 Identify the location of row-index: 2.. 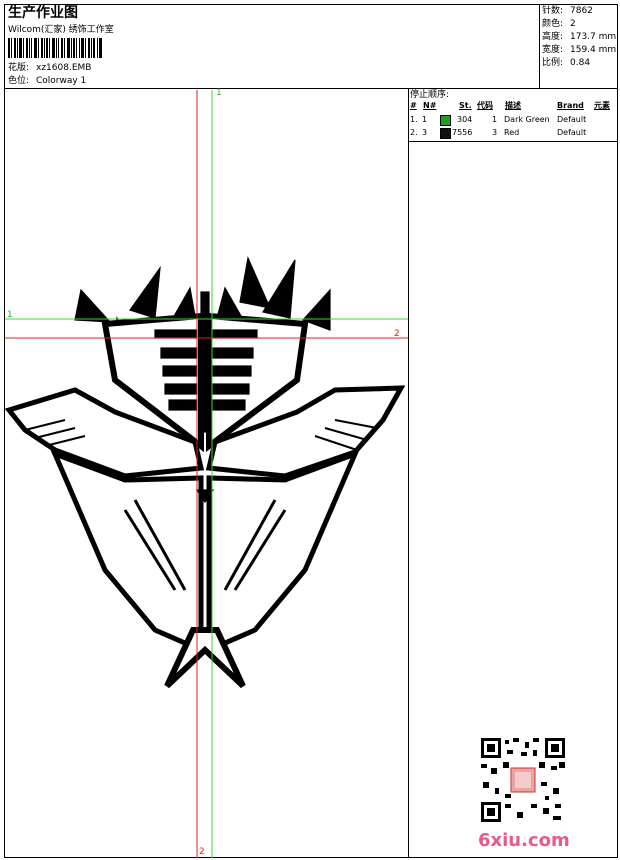
(414, 132).